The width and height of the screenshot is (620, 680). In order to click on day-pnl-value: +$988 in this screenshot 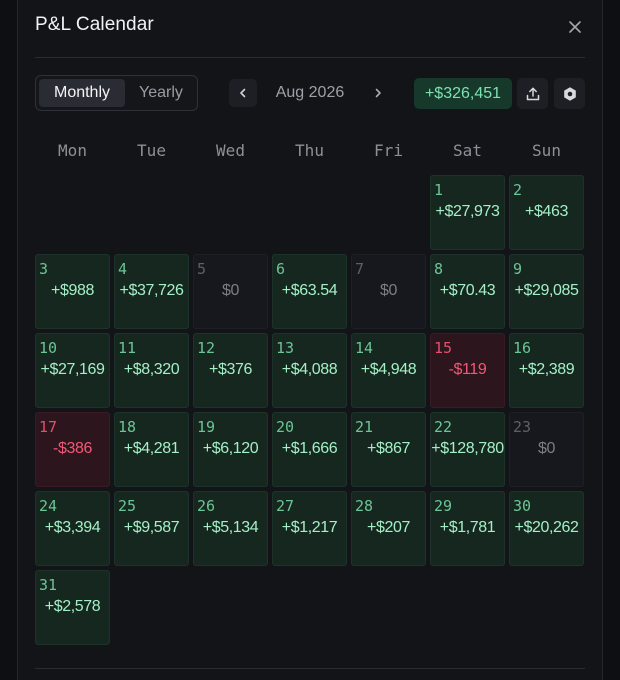, I will do `click(72, 290)`.